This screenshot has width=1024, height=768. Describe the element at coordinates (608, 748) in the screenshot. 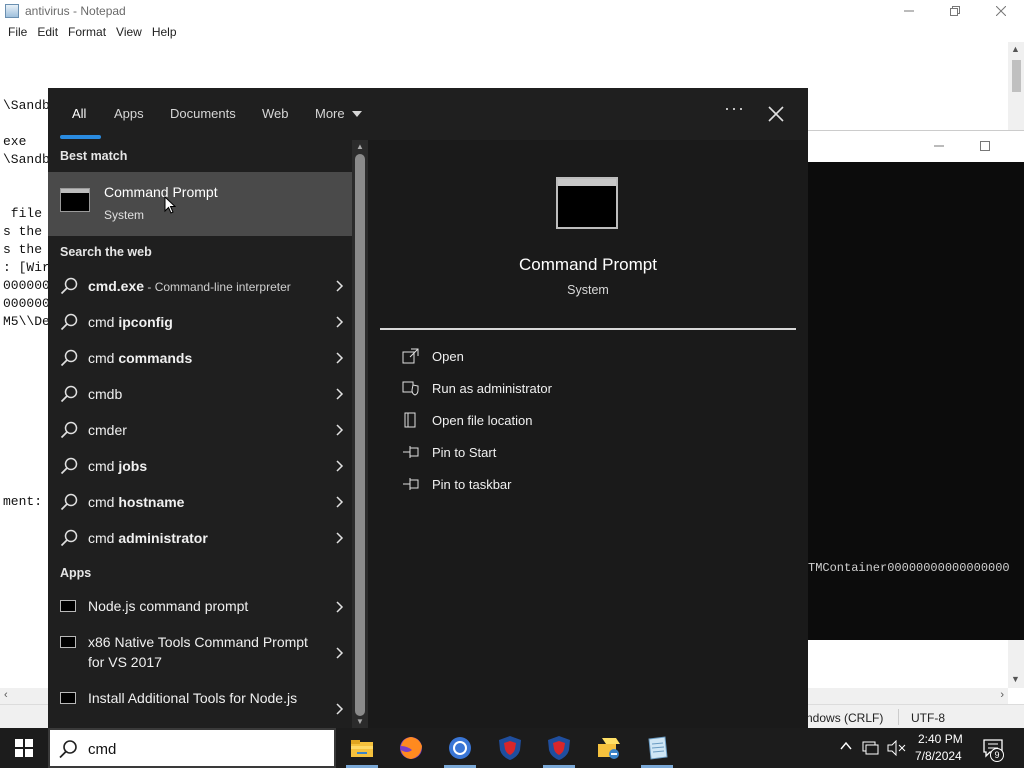

I see `network-folder-icon` at that location.